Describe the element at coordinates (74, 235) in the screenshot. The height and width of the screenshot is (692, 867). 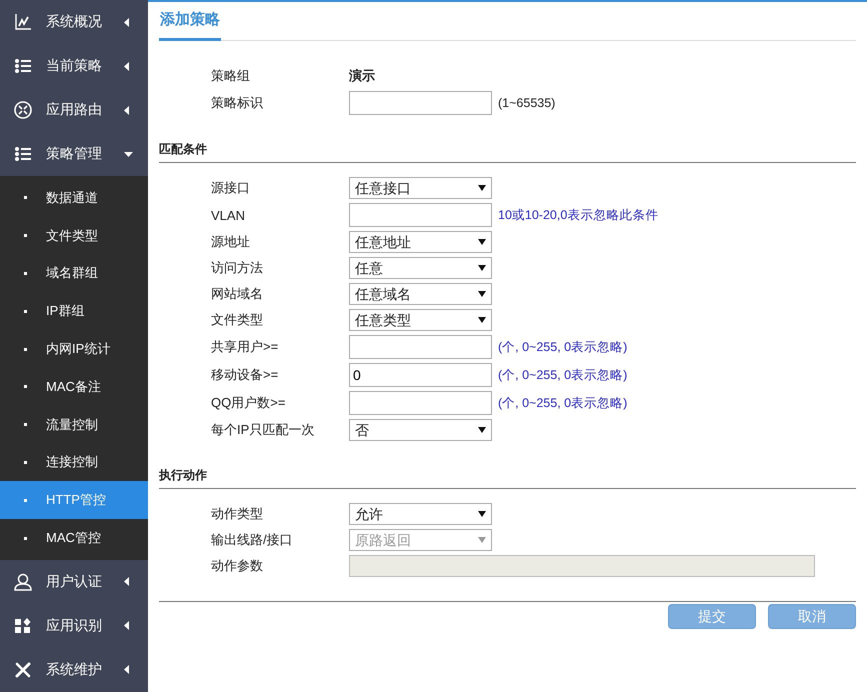
I see `sidebar-subitem: 文件类型` at that location.